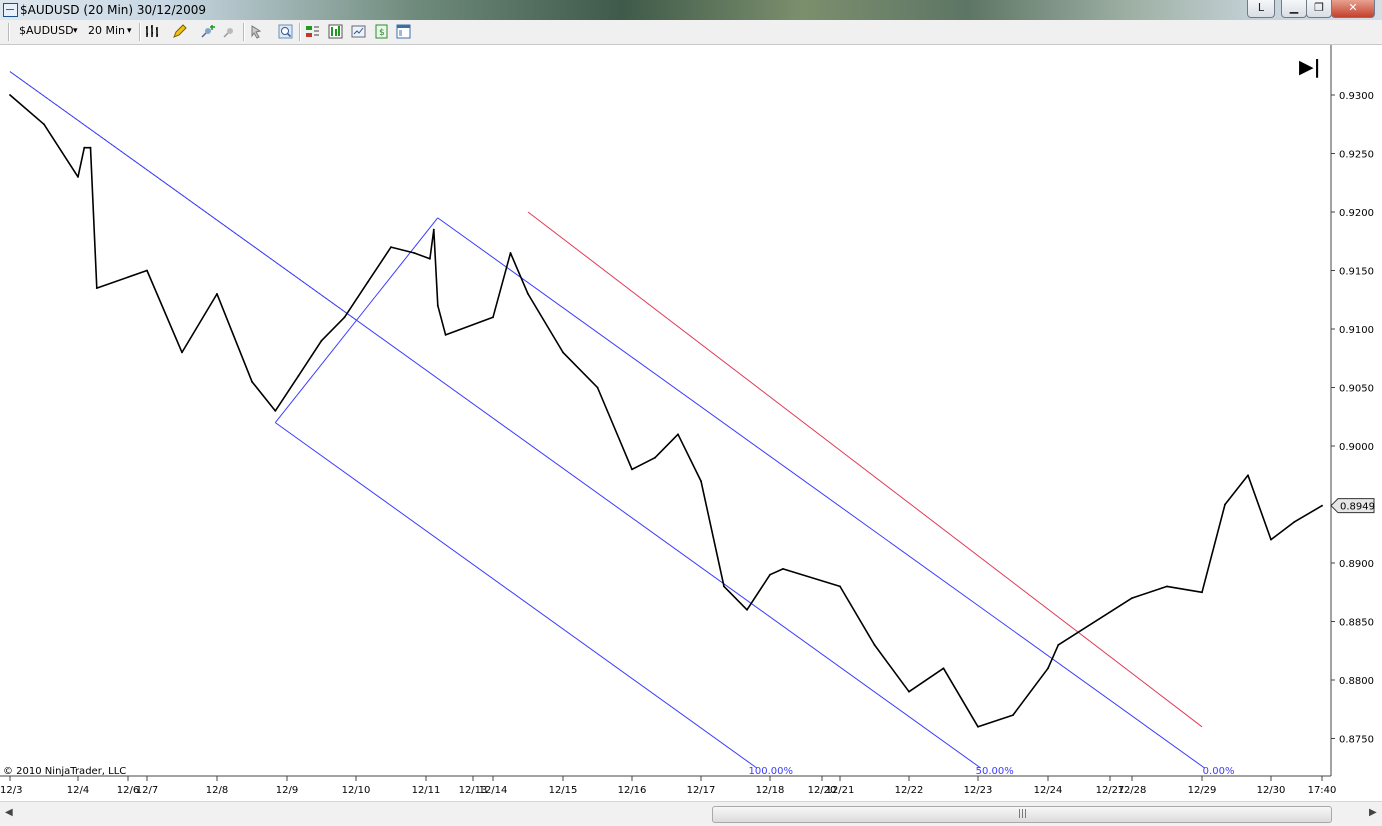 The width and height of the screenshot is (1382, 826). I want to click on y-tick-label: 0.9300, so click(1356, 96).